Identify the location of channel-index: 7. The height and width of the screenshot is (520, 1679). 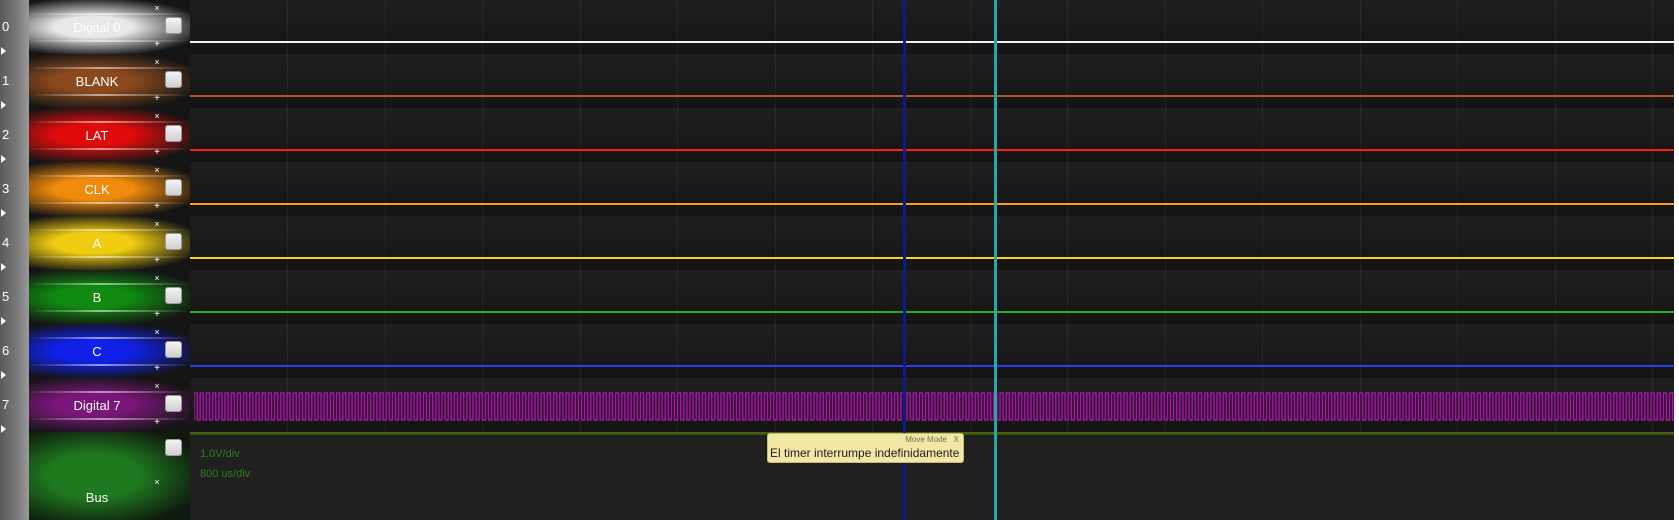
(6, 404).